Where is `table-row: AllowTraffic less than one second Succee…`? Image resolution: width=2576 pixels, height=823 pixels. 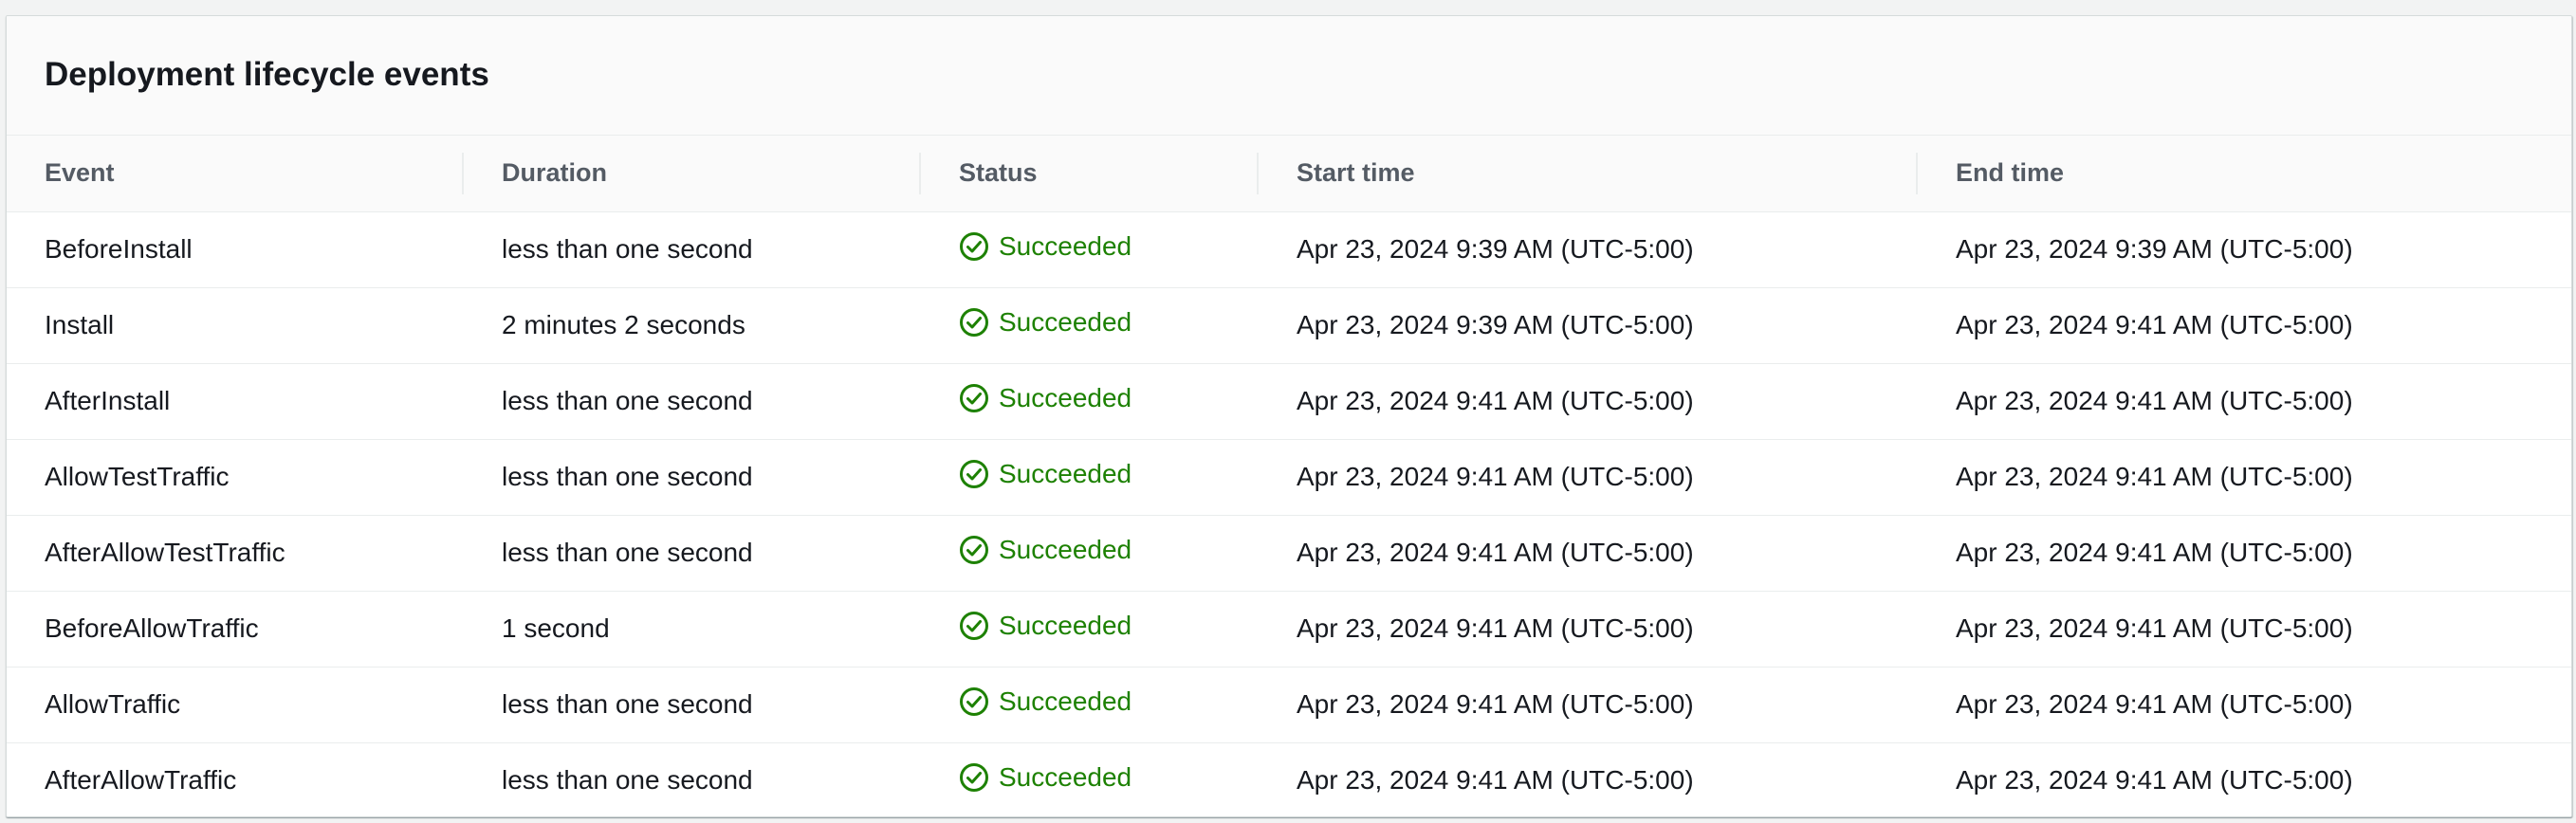 table-row: AllowTraffic less than one second Succee… is located at coordinates (1289, 704).